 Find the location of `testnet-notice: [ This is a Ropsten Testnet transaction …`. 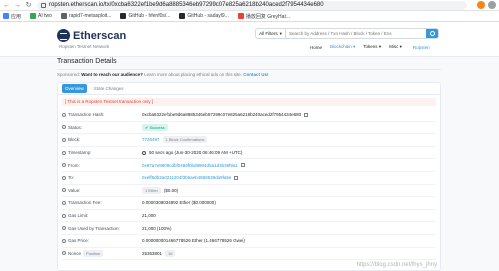

testnet-notice: [ This is a Ropsten Testnet transaction … is located at coordinates (249, 102).